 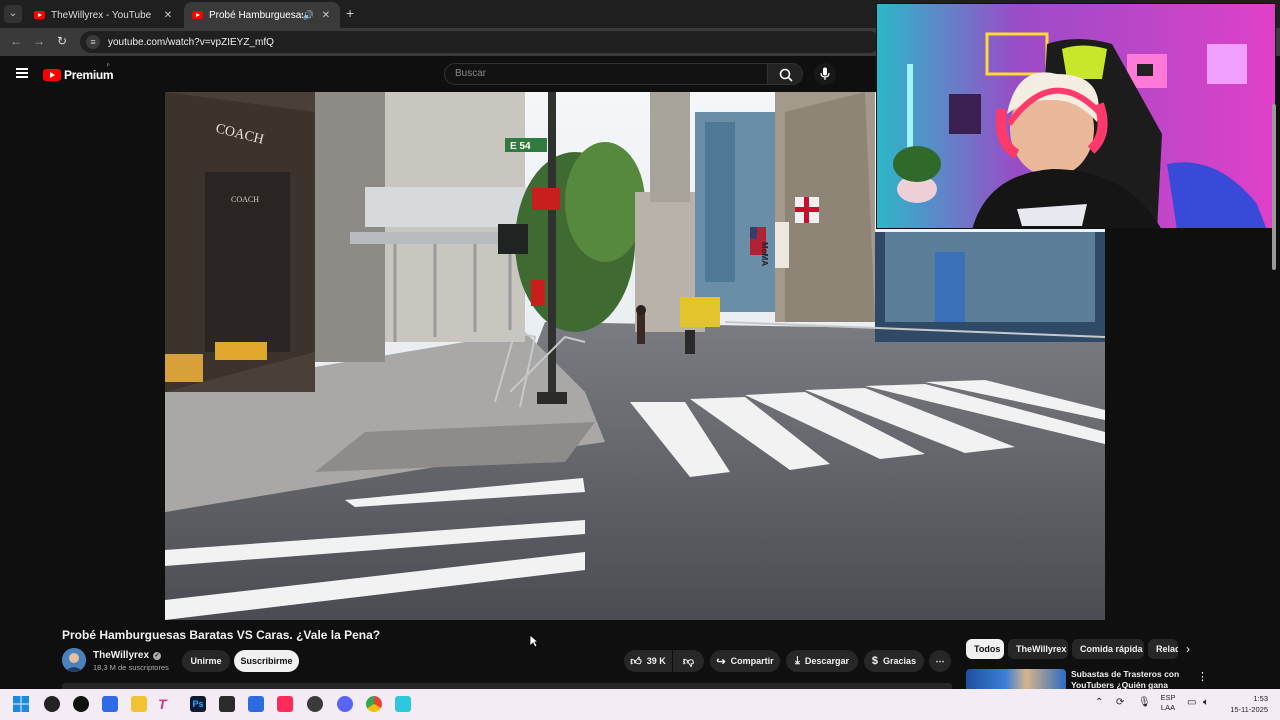 What do you see at coordinates (308, 15) in the screenshot?
I see `speaker-icon: 🔊` at bounding box center [308, 15].